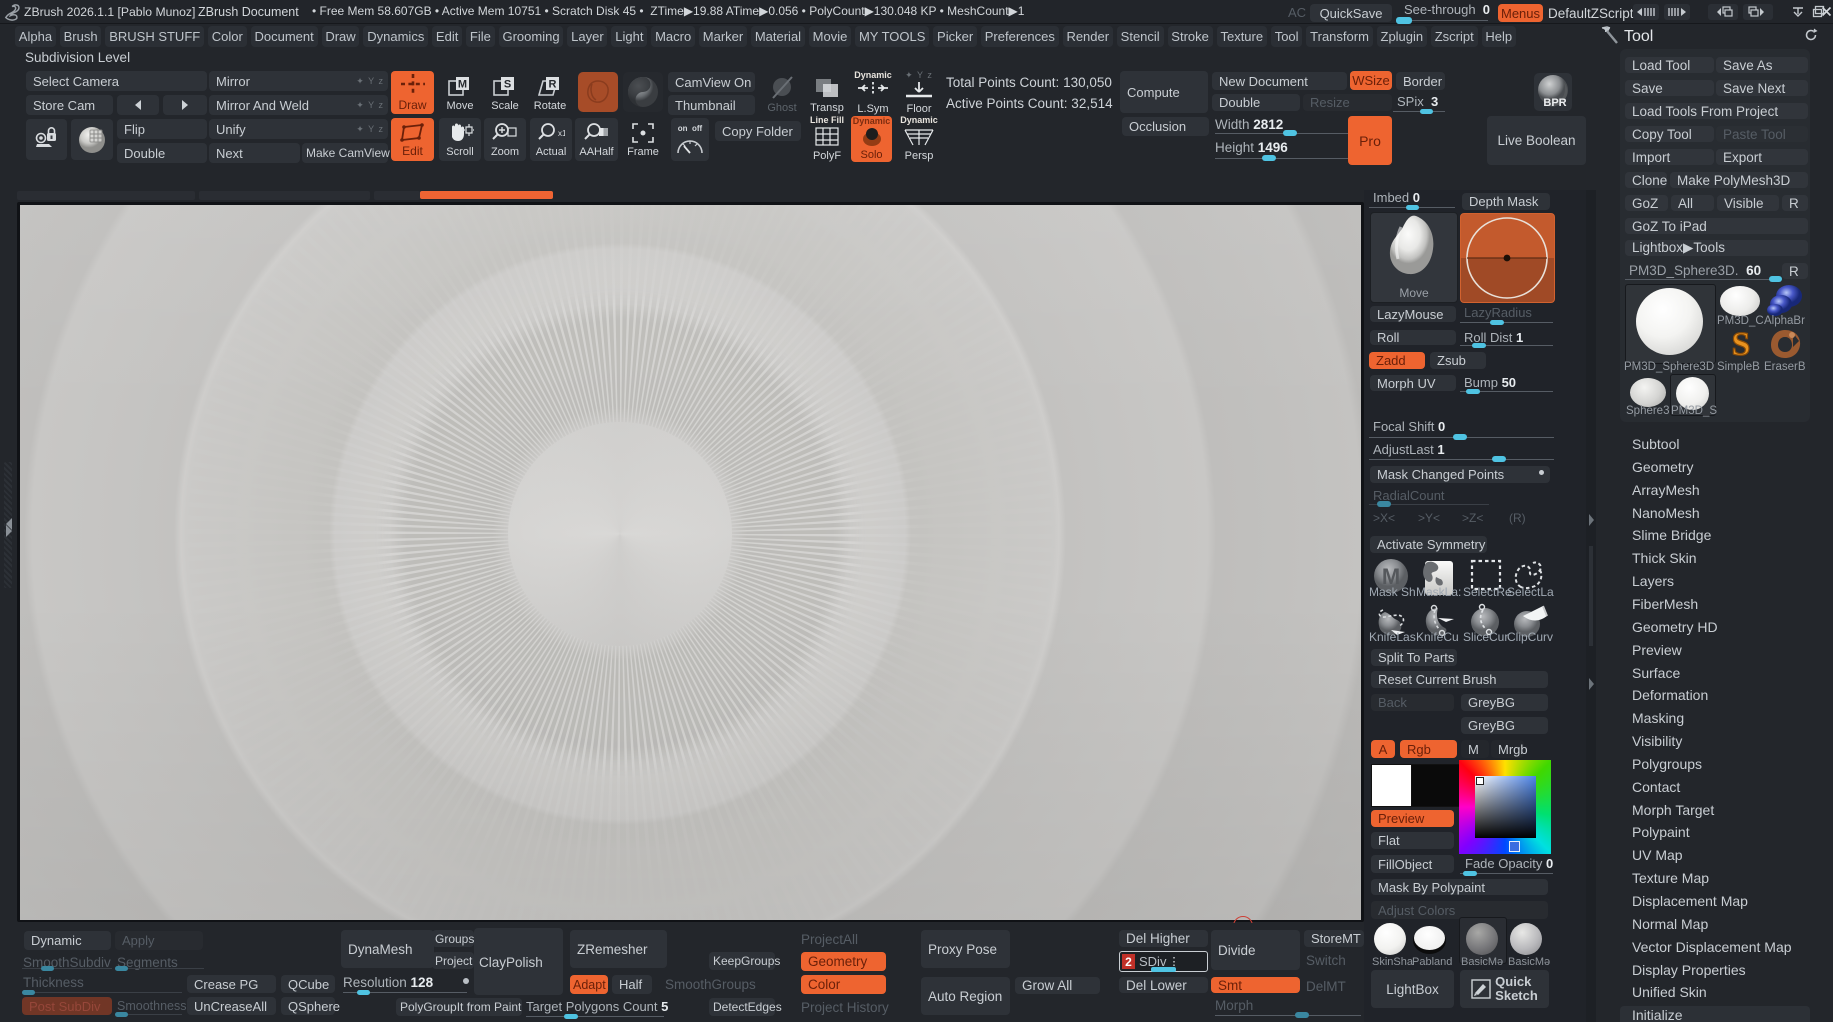 This screenshot has width=1833, height=1022. Describe the element at coordinates (1554, 103) in the screenshot. I see `svg-text: BPR` at that location.